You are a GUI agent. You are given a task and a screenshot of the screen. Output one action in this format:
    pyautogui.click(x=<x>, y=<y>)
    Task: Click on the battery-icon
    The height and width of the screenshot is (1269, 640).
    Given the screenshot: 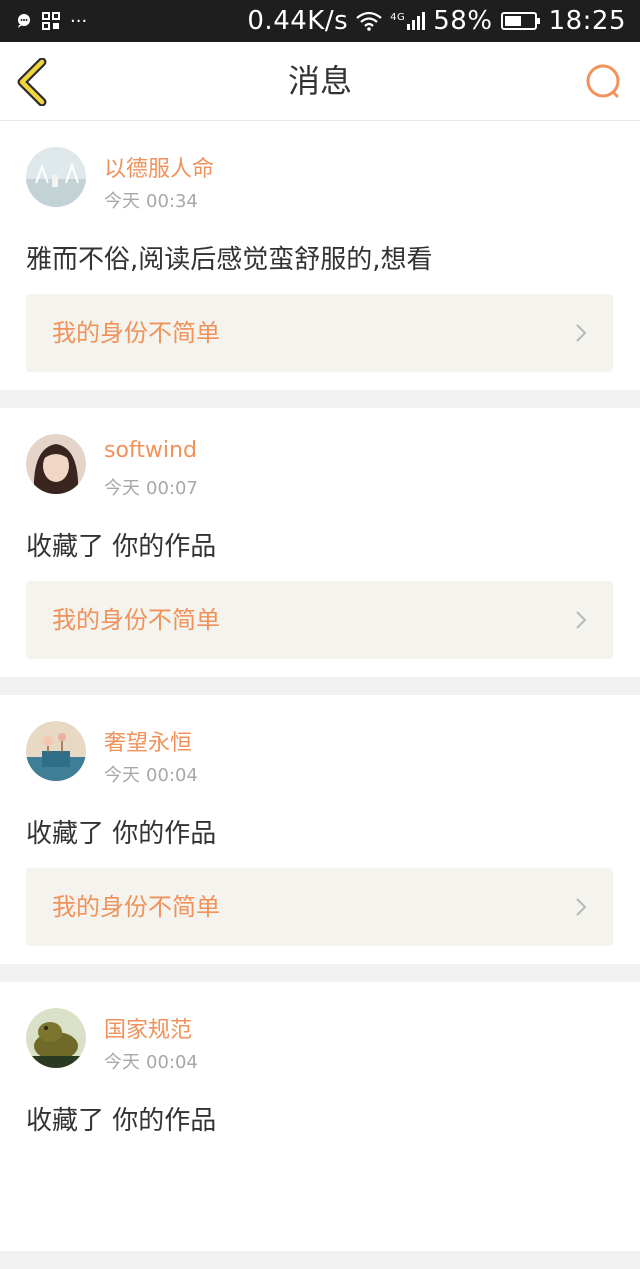 What is the action you would take?
    pyautogui.click(x=520, y=21)
    